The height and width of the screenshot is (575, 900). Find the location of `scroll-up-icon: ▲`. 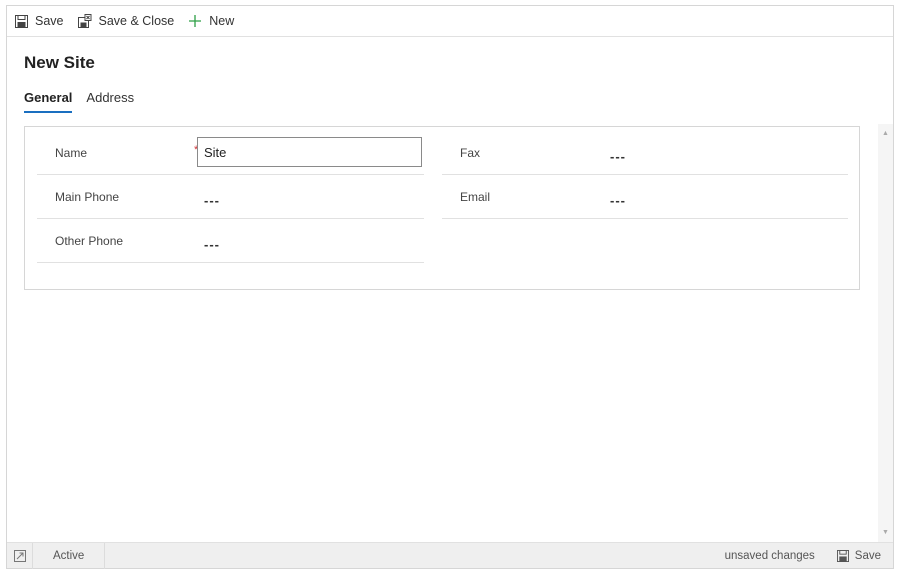

scroll-up-icon: ▲ is located at coordinates (885, 133).